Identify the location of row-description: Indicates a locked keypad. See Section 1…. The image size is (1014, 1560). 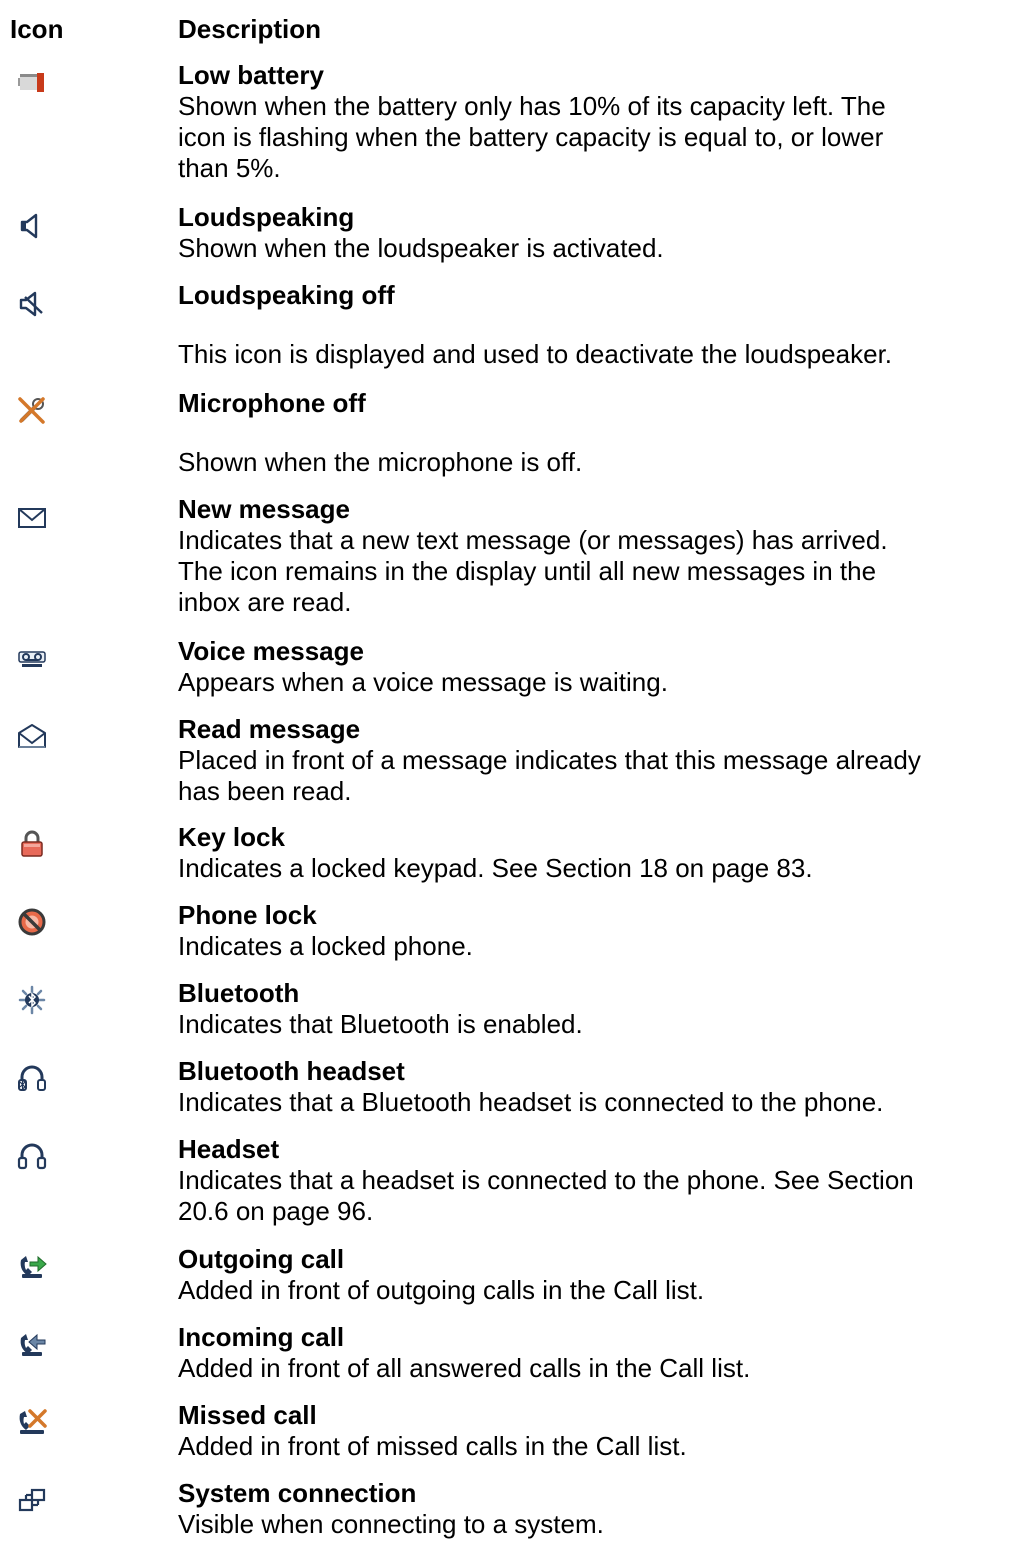
(495, 868).